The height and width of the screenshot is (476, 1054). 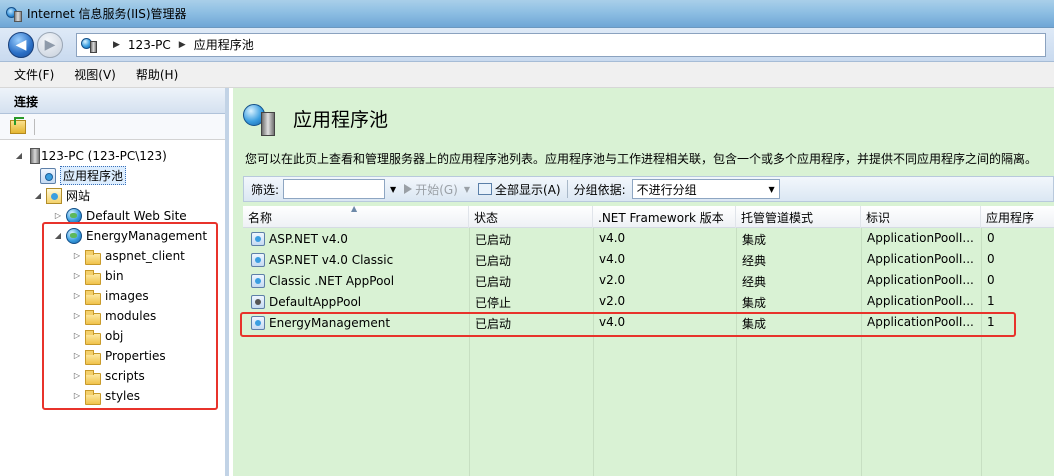 What do you see at coordinates (393, 189) in the screenshot?
I see `filter-dropdown-icon: ▼` at bounding box center [393, 189].